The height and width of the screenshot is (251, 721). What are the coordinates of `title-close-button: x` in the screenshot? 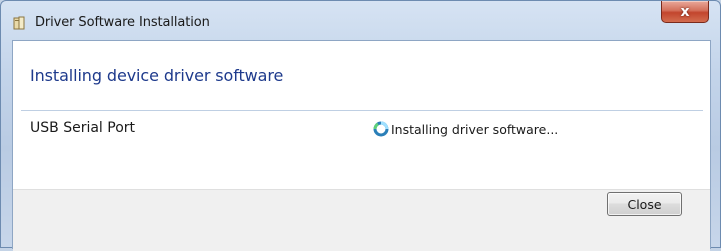 It's located at (685, 12).